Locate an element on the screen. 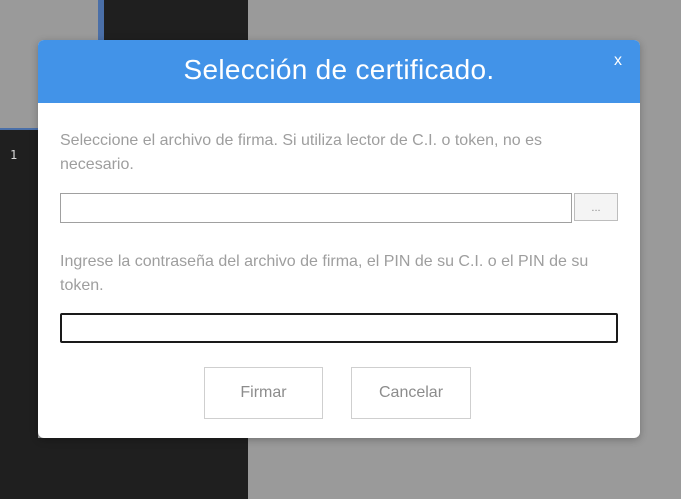 The height and width of the screenshot is (499, 681). password-input is located at coordinates (339, 328).